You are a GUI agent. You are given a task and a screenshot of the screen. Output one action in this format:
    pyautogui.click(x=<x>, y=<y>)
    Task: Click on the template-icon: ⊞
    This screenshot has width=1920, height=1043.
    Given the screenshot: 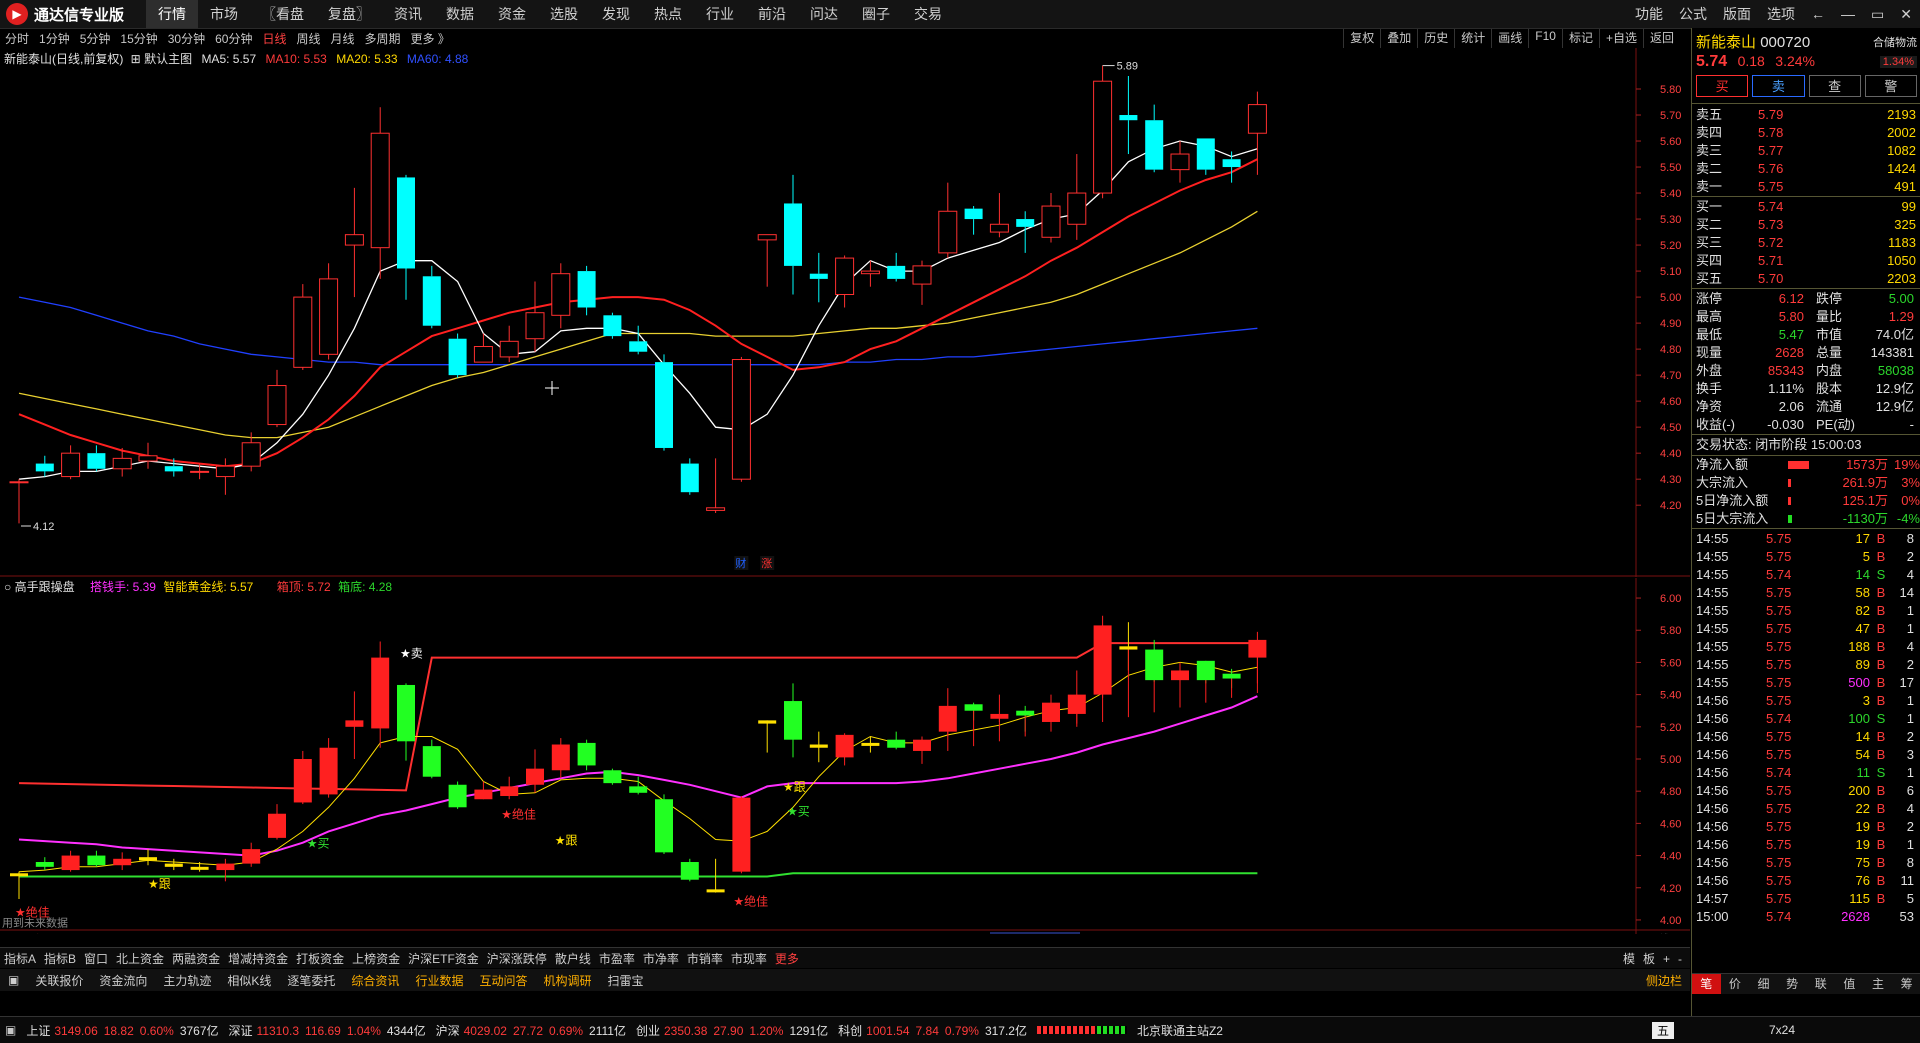 What is the action you would take?
    pyautogui.click(x=136, y=59)
    